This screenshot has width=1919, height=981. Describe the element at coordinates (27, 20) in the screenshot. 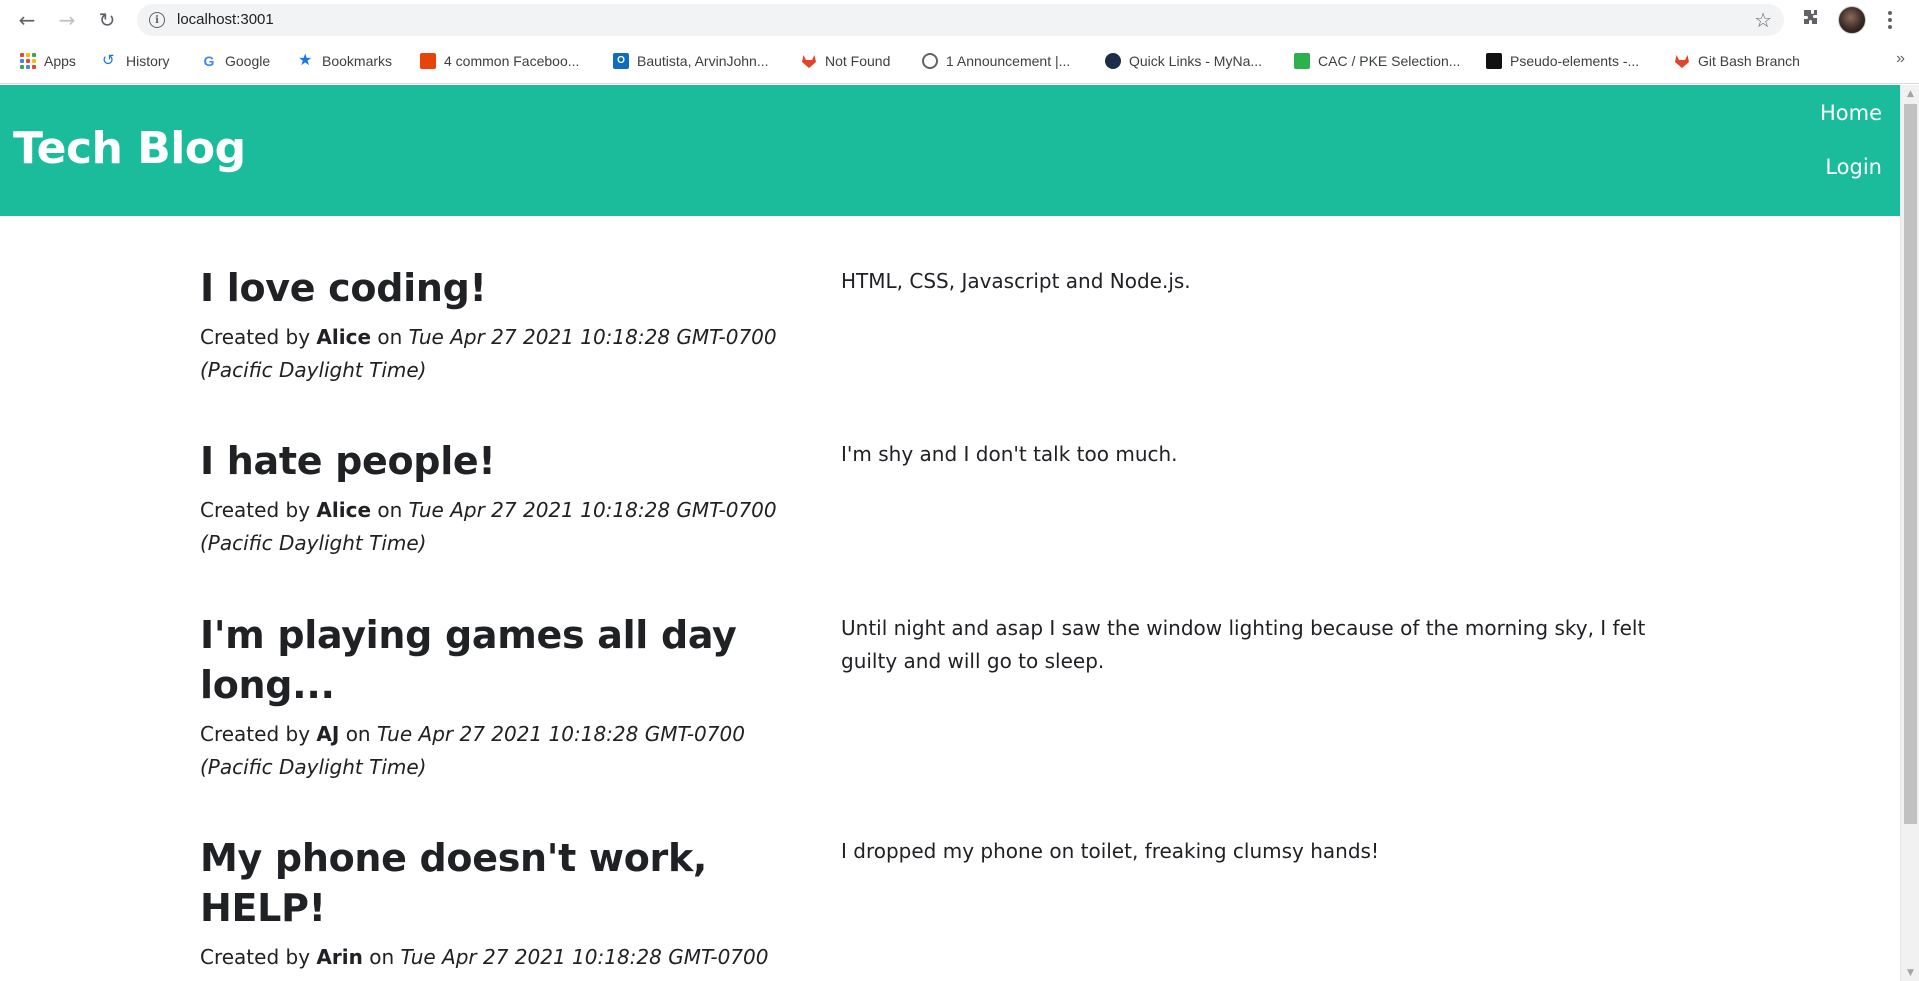

I see `back-arrow-icon: ←` at that location.